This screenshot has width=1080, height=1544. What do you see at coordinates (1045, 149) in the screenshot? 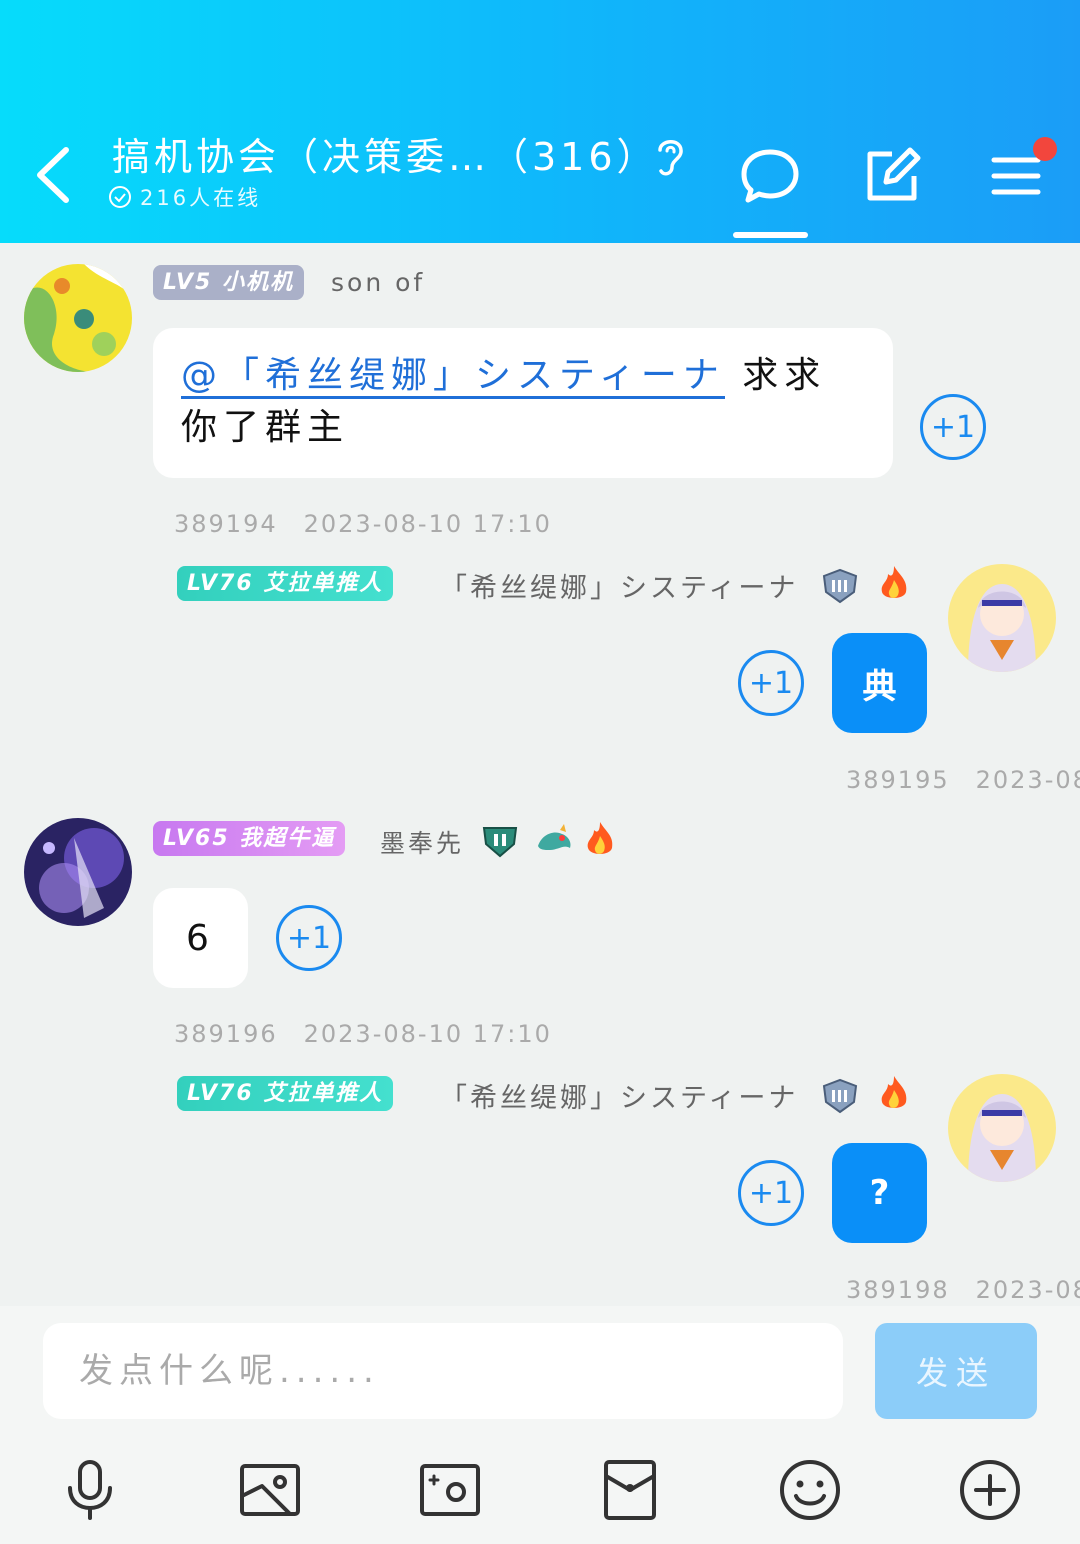
I see `notification-dot` at bounding box center [1045, 149].